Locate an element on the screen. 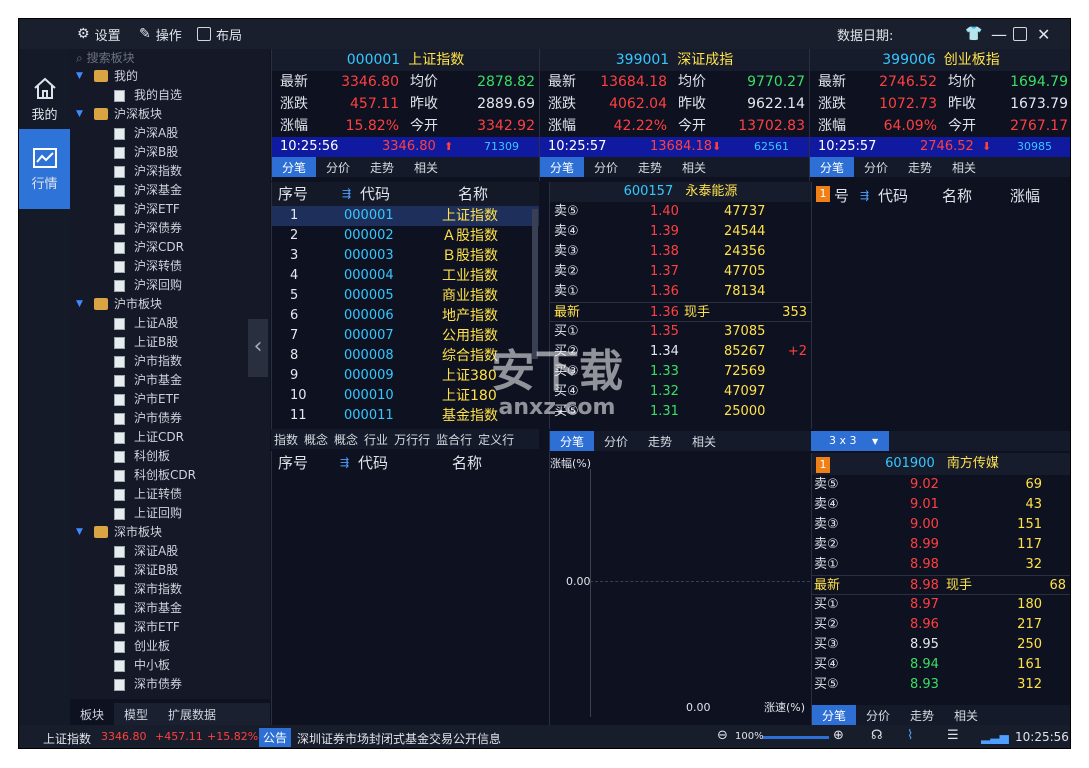 The height and width of the screenshot is (768, 1089). tree-group: ▼ 沪市板块 is located at coordinates (170, 304).